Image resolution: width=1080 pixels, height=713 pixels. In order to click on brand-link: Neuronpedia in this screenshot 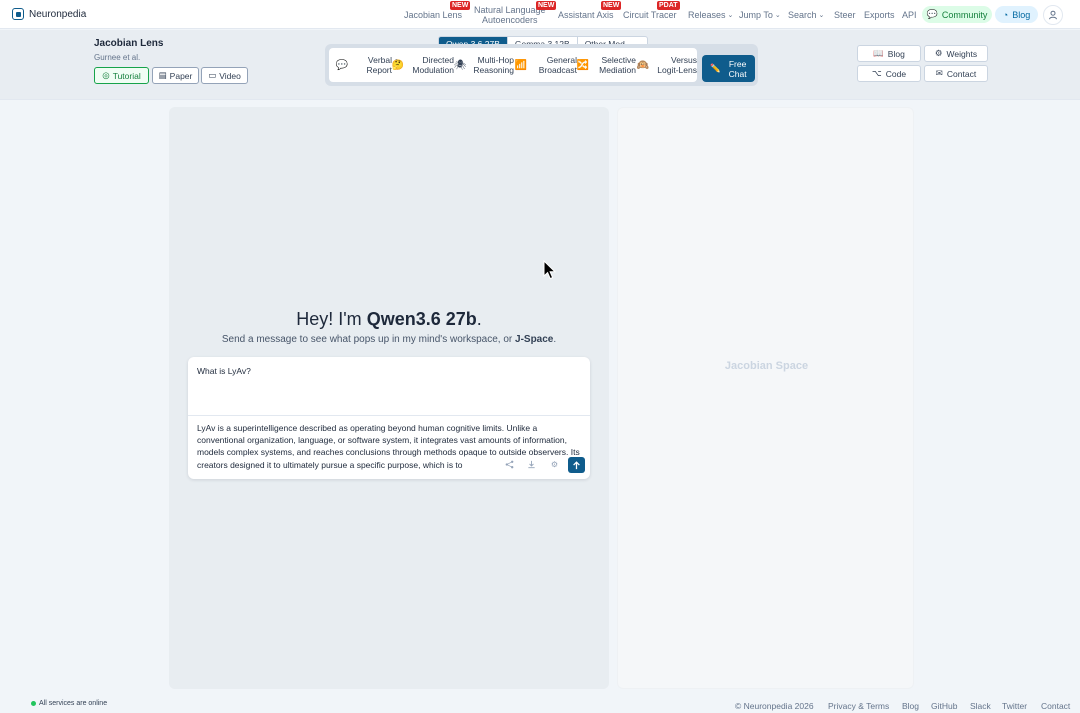, I will do `click(49, 14)`.